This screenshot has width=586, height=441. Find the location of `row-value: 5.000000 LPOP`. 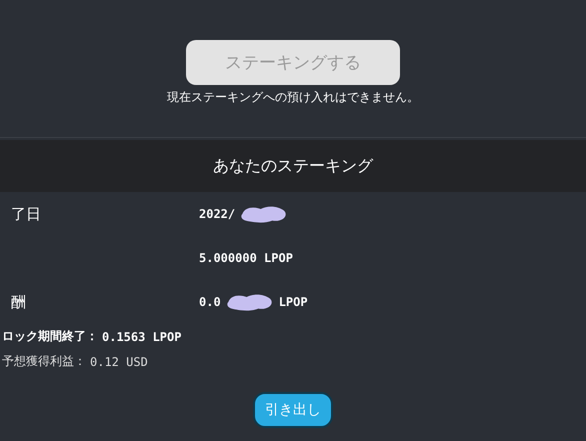

row-value: 5.000000 LPOP is located at coordinates (246, 258).